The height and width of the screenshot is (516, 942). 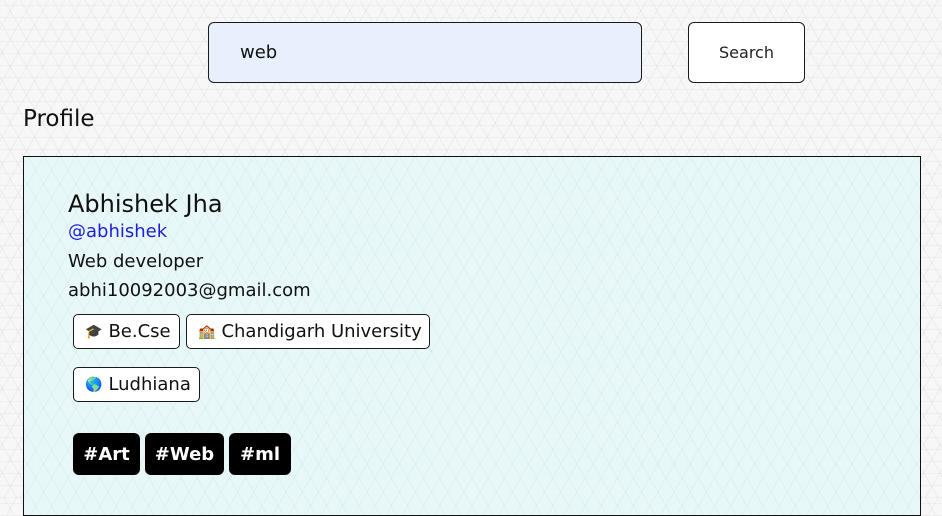 I want to click on profile-role: Web developer, so click(x=136, y=261).